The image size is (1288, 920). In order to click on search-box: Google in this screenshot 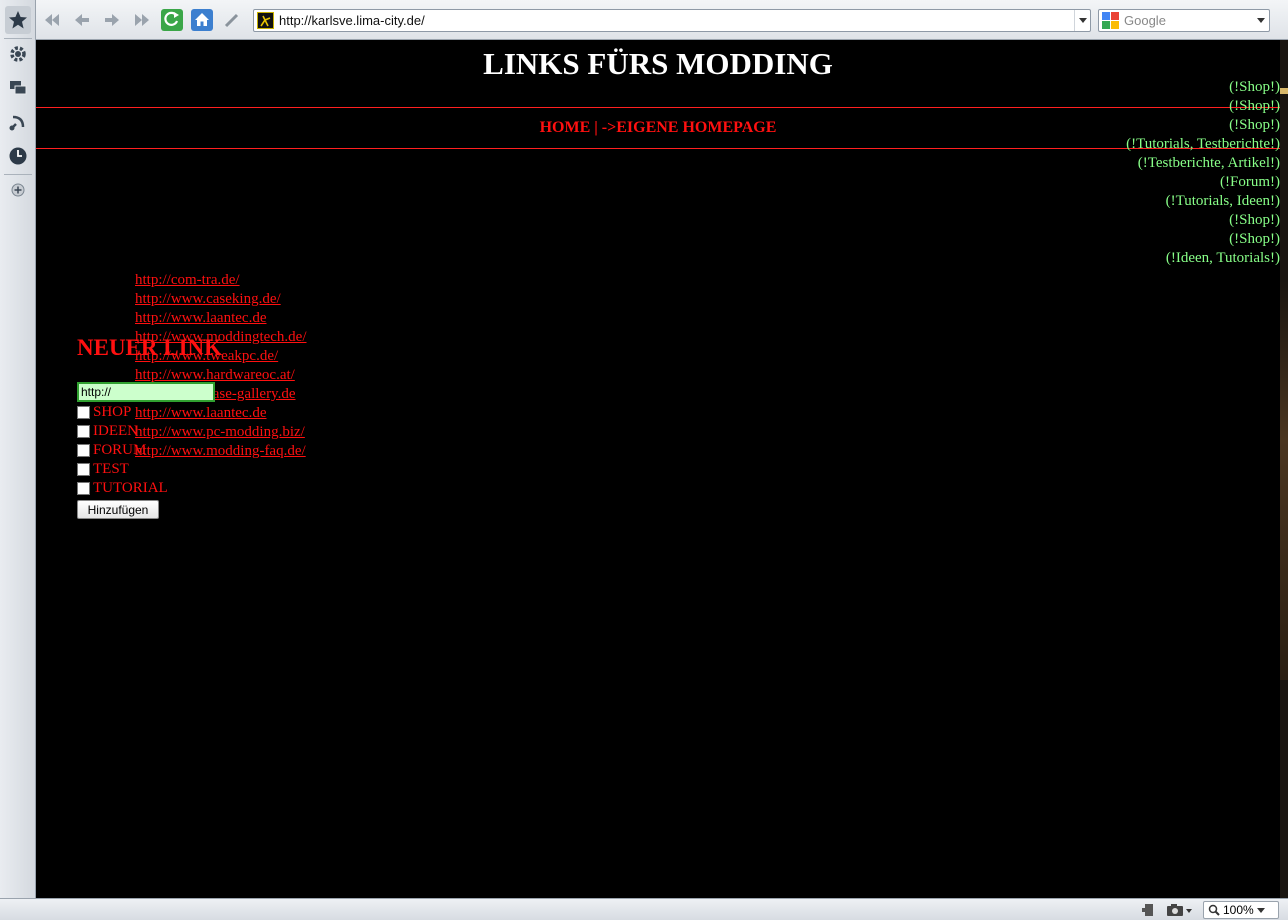, I will do `click(1184, 20)`.